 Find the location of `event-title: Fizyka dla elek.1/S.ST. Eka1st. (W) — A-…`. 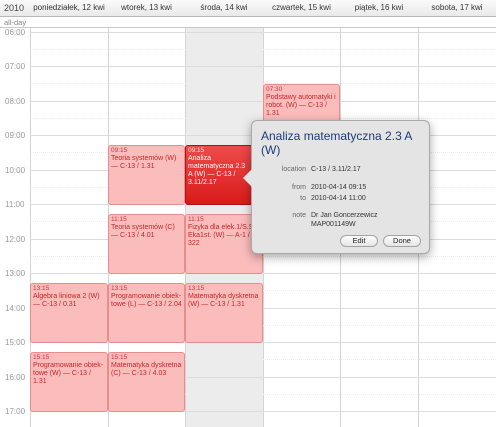

event-title: Fizyka dla elek.1/S.ST. Eka1st. (W) — A-… is located at coordinates (223, 235).